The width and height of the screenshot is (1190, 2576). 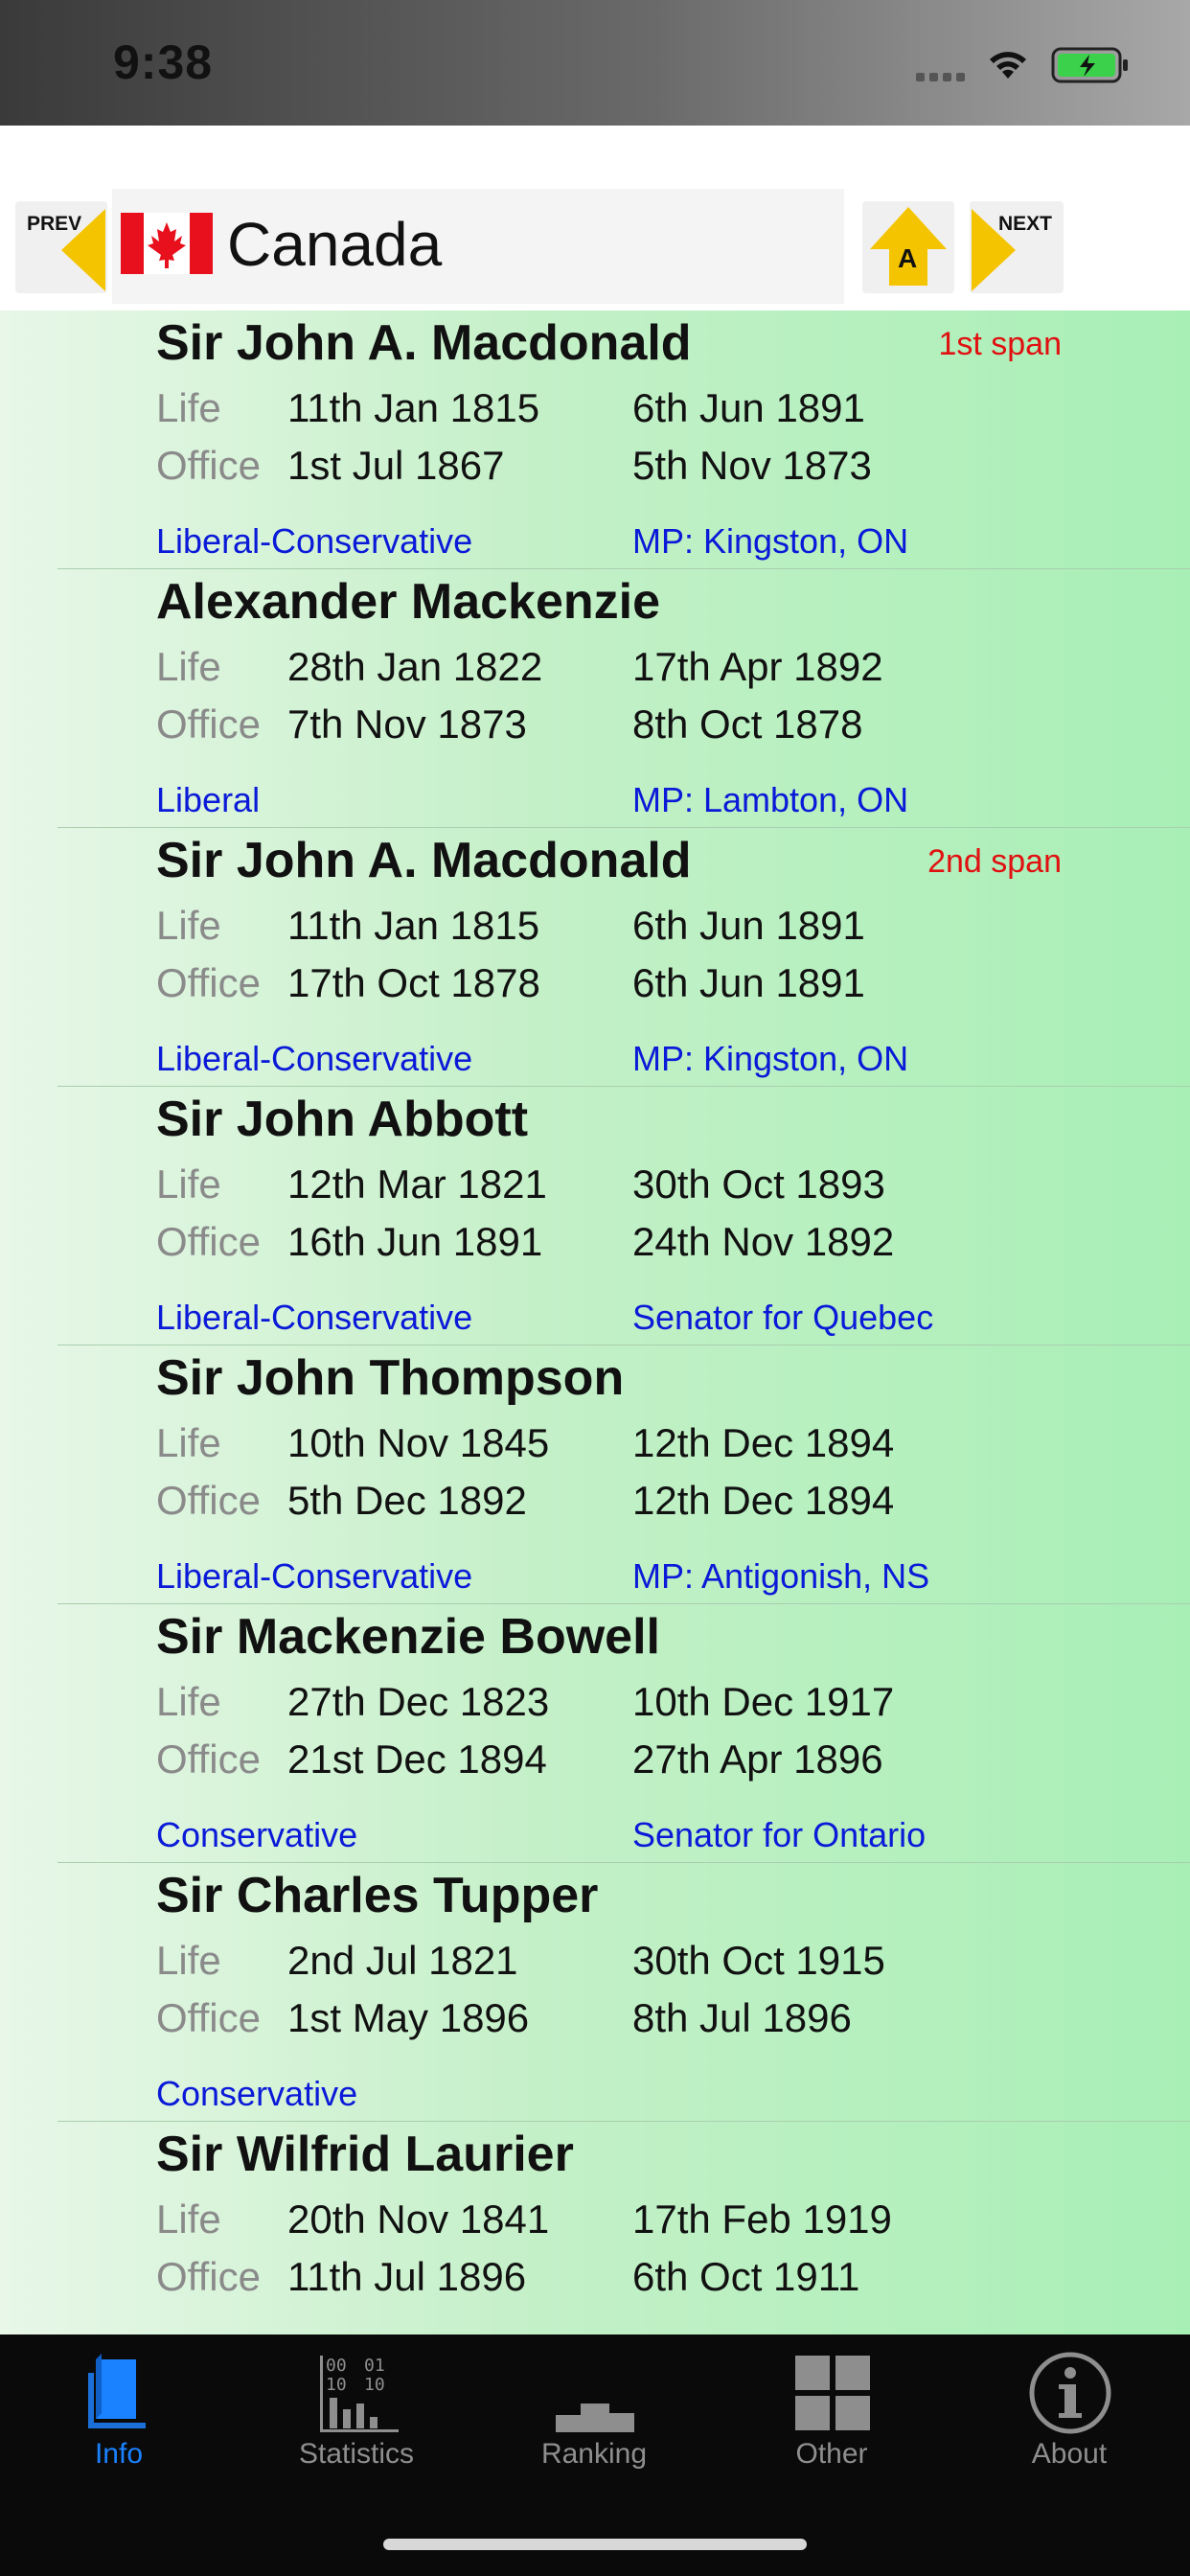 I want to click on tab-ranking: Ranking, so click(x=594, y=2411).